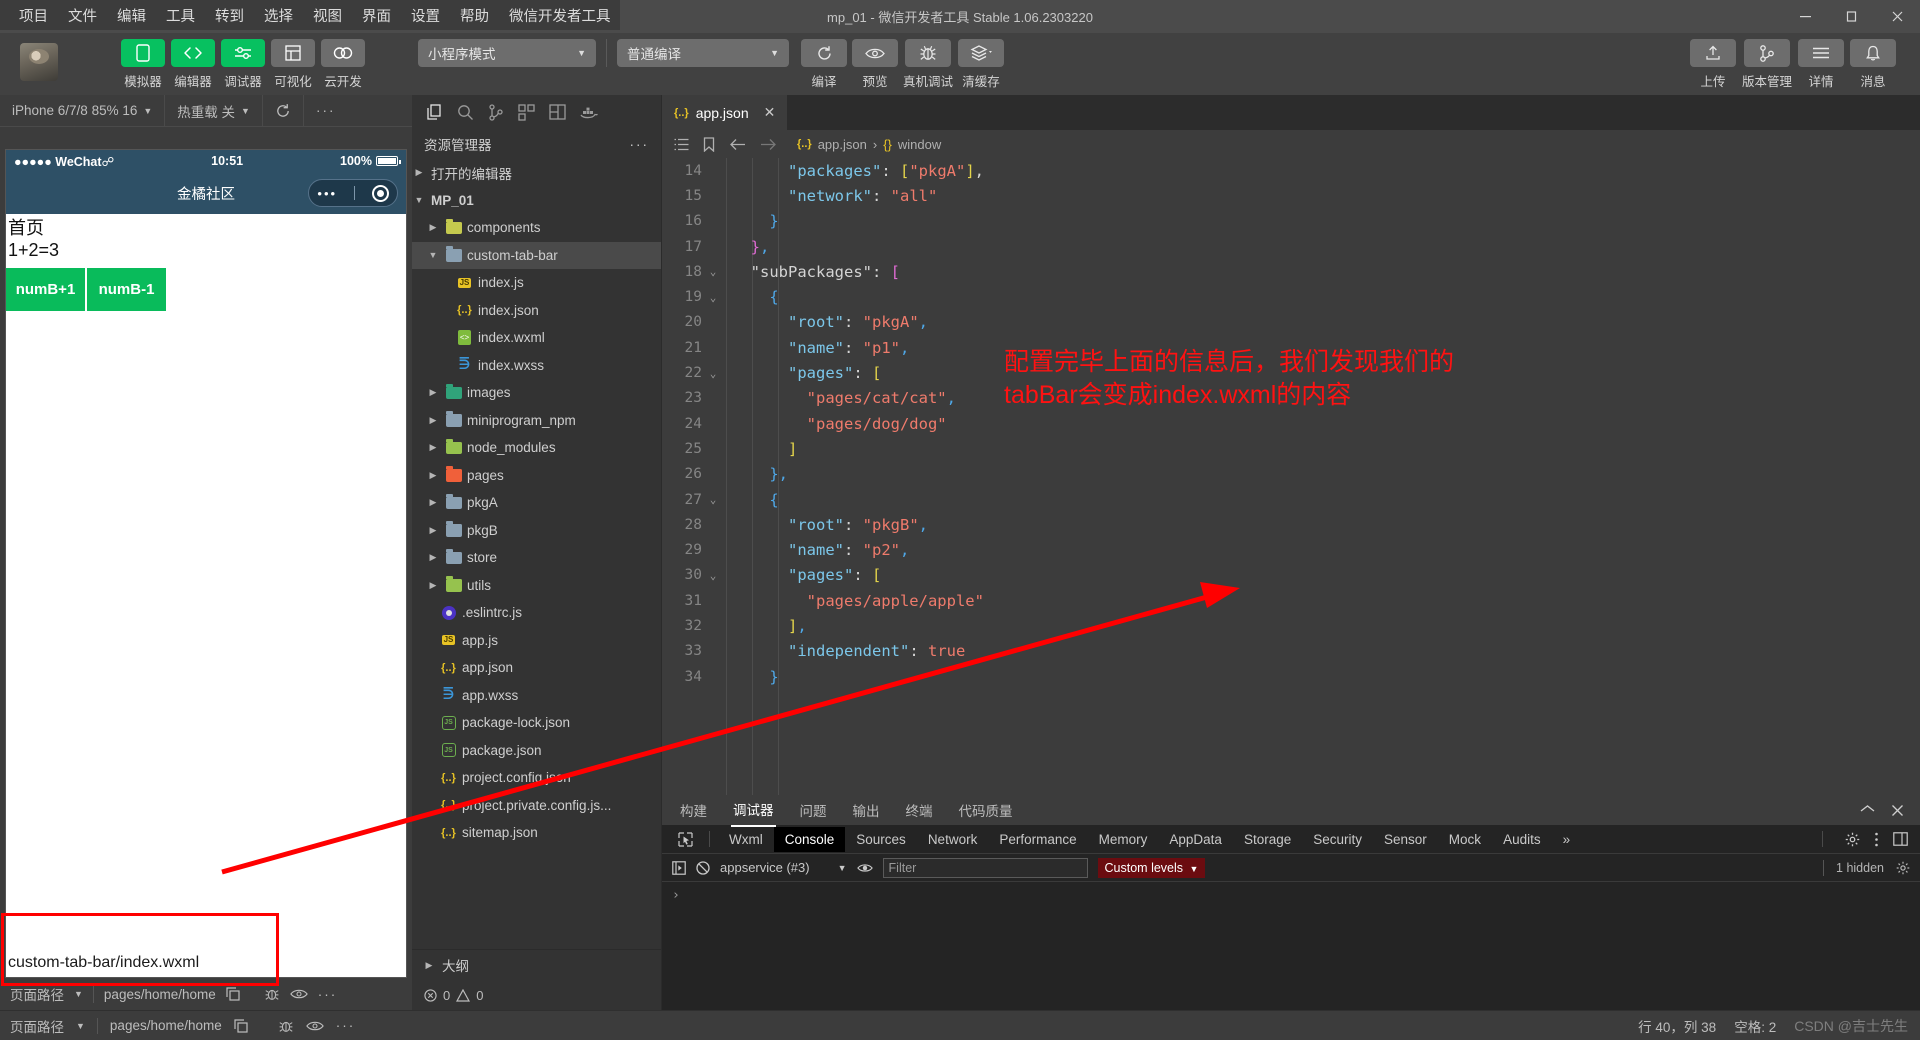  Describe the element at coordinates (1123, 839) in the screenshot. I see `tab-memory: Memory` at that location.